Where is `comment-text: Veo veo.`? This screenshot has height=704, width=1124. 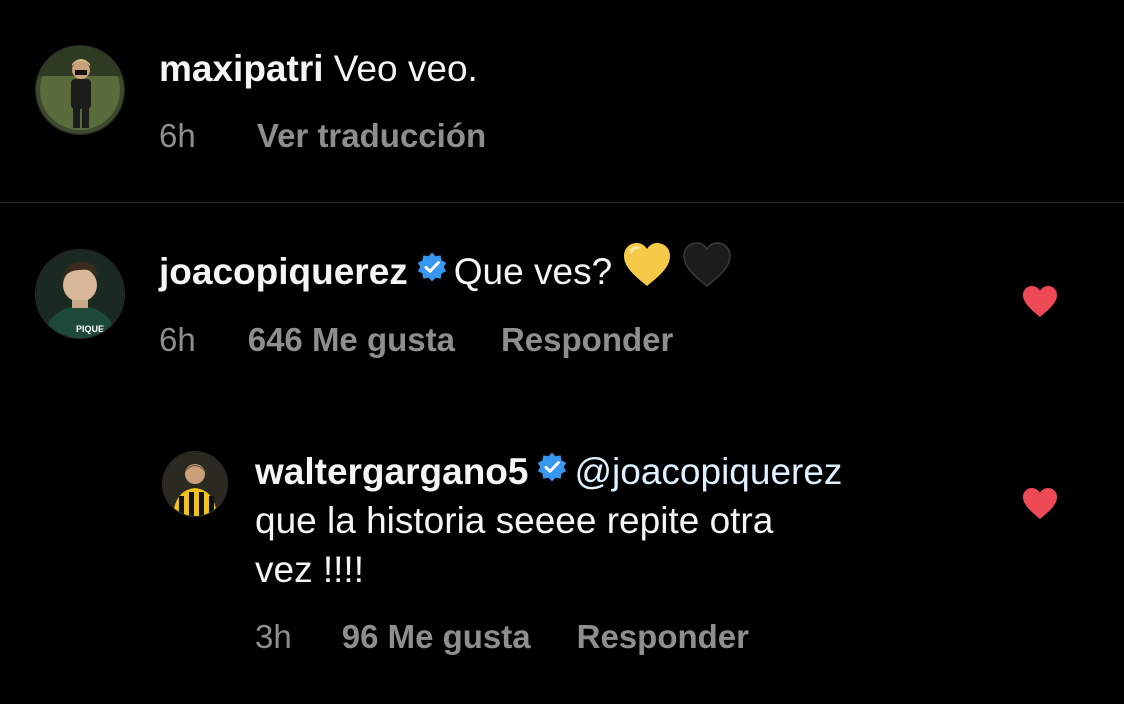 comment-text: Veo veo. is located at coordinates (405, 68).